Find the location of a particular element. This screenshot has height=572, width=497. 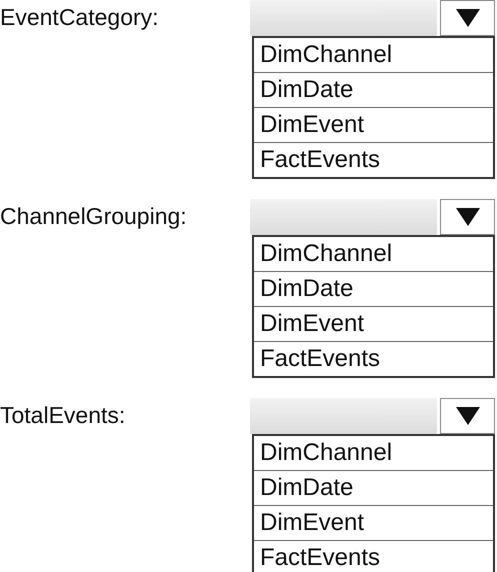

field-label: TotalEvents: is located at coordinates (63, 415).